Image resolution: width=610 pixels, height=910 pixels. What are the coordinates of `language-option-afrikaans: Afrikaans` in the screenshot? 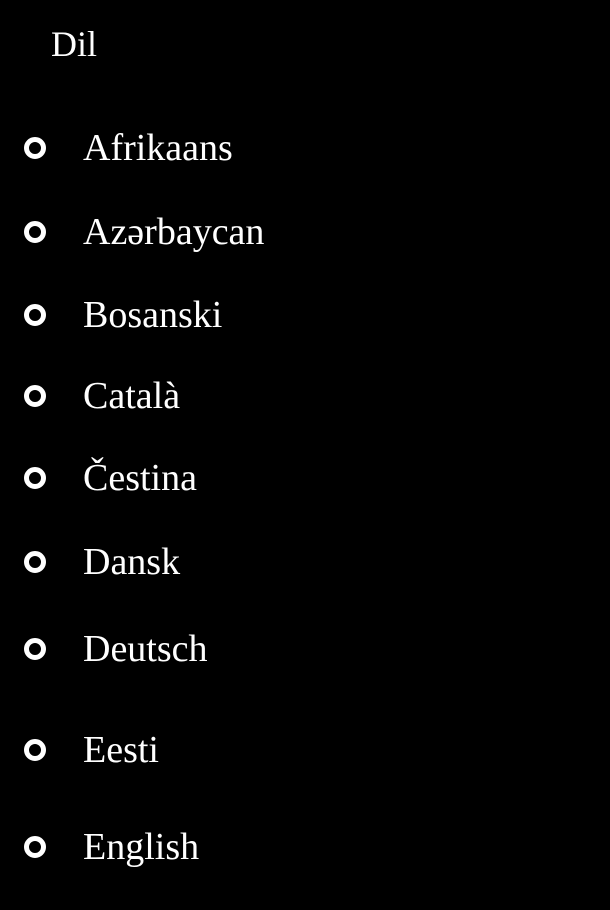 It's located at (128, 148).